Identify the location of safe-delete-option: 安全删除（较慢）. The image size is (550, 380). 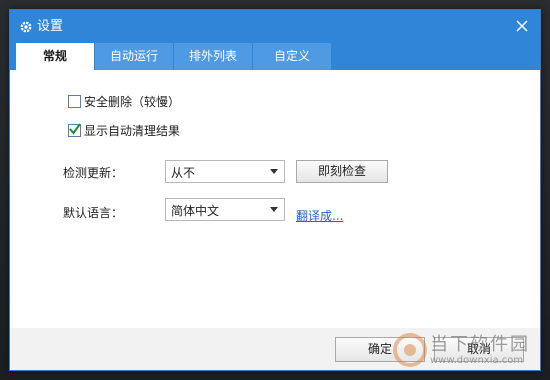
(124, 101).